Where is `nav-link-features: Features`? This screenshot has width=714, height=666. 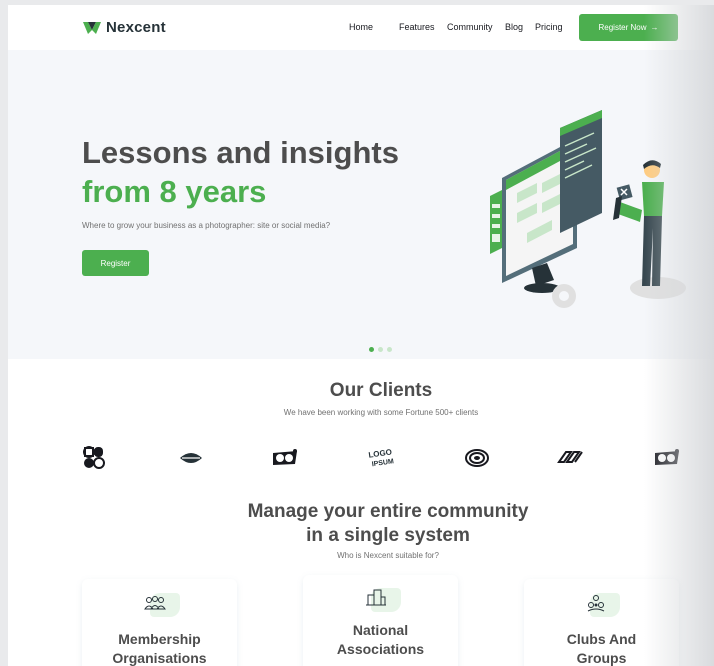
nav-link-features: Features is located at coordinates (417, 27).